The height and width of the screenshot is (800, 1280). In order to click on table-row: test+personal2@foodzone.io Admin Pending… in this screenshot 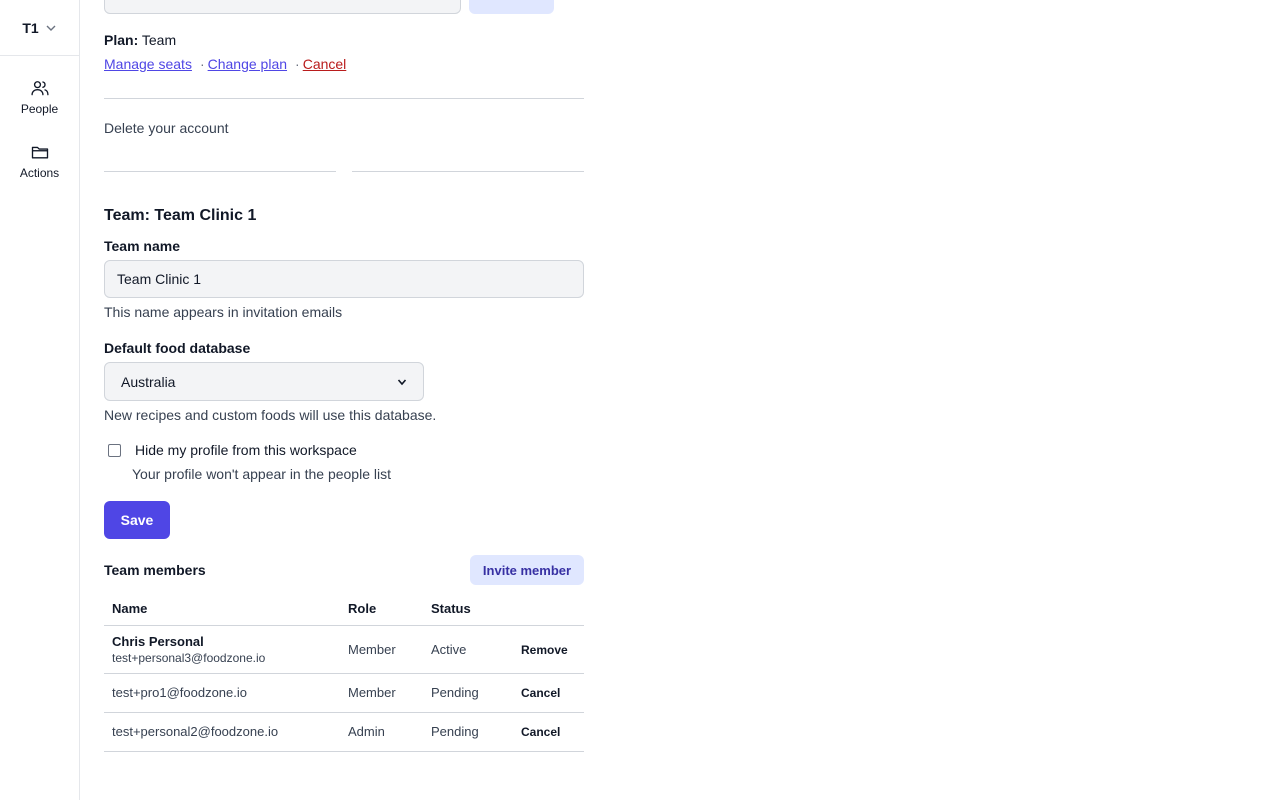, I will do `click(344, 732)`.